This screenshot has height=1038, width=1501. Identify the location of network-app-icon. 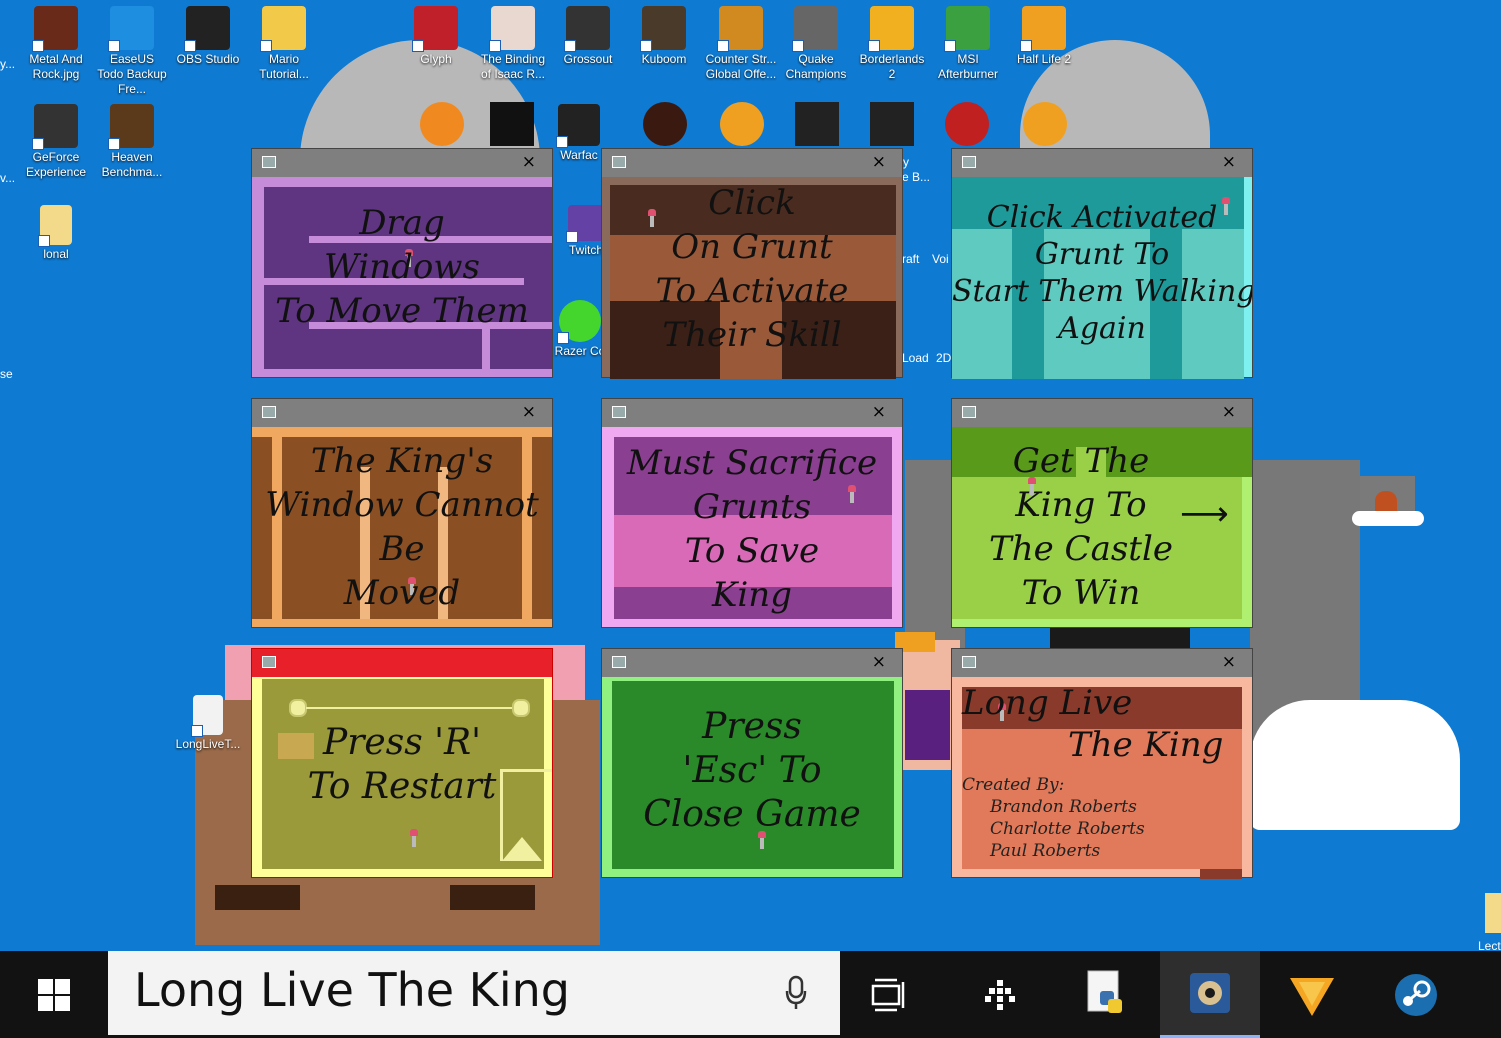
(1000, 994).